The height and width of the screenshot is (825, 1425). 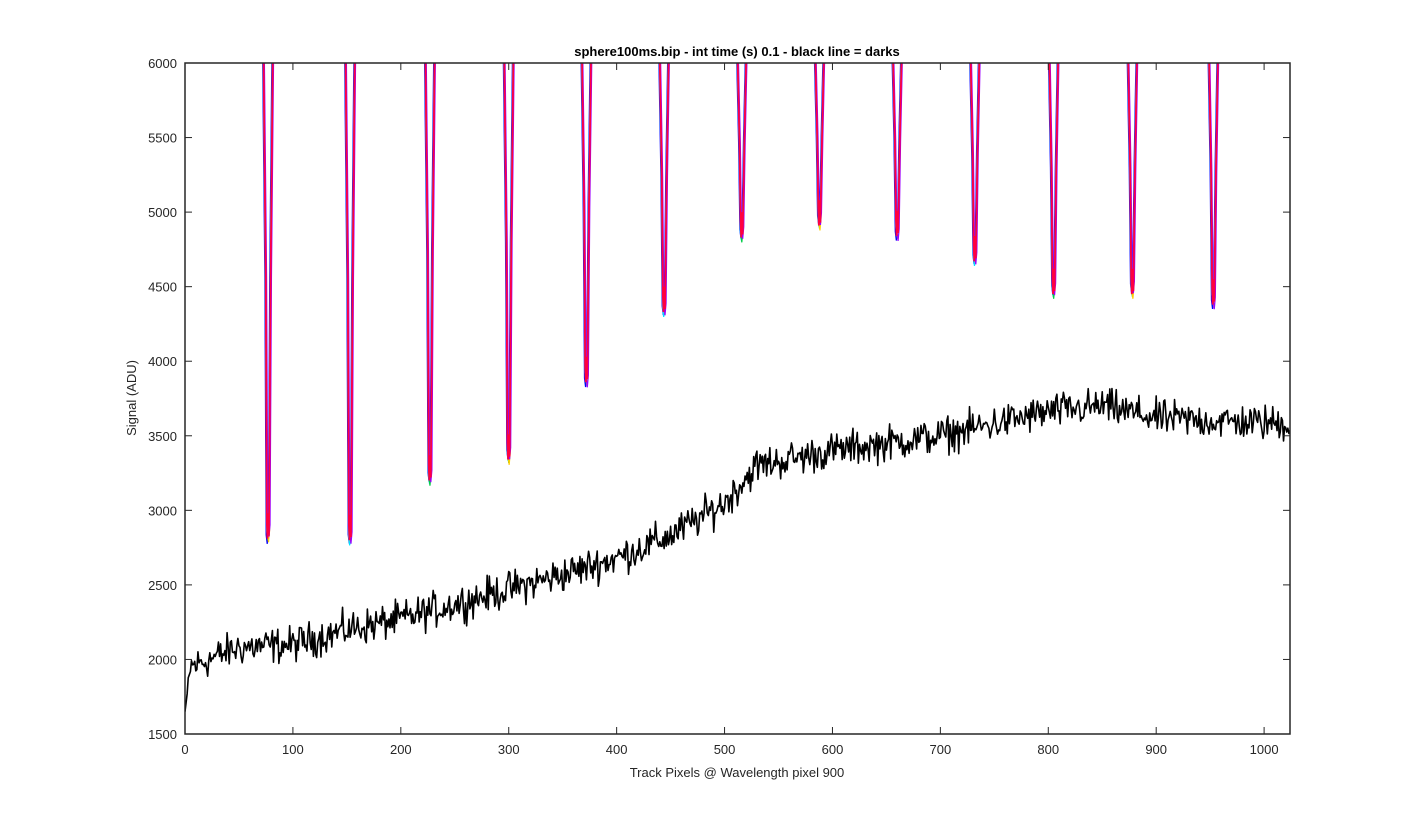 What do you see at coordinates (131, 398) in the screenshot?
I see `y-axis-label: Signal (ADU)` at bounding box center [131, 398].